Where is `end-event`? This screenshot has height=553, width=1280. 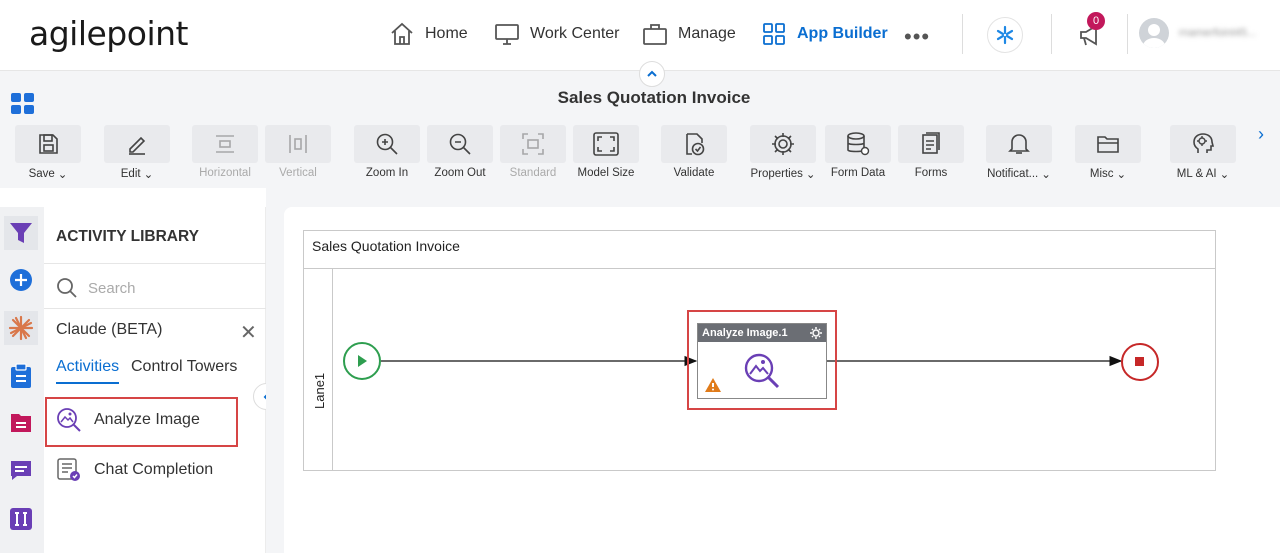
end-event is located at coordinates (1140, 362).